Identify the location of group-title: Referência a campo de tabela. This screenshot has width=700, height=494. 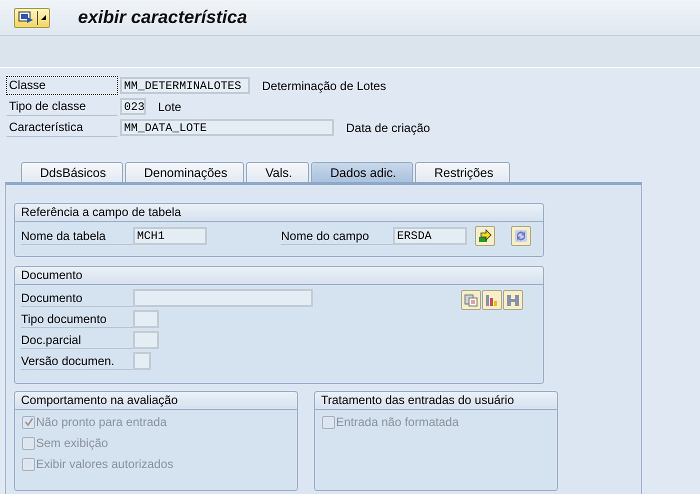
(279, 213).